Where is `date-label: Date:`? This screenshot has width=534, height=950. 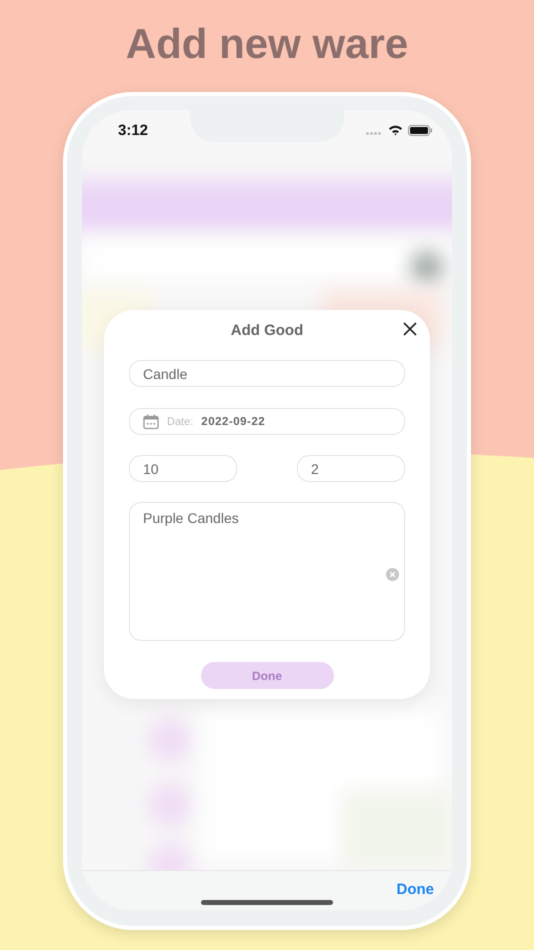
date-label: Date: is located at coordinates (180, 422).